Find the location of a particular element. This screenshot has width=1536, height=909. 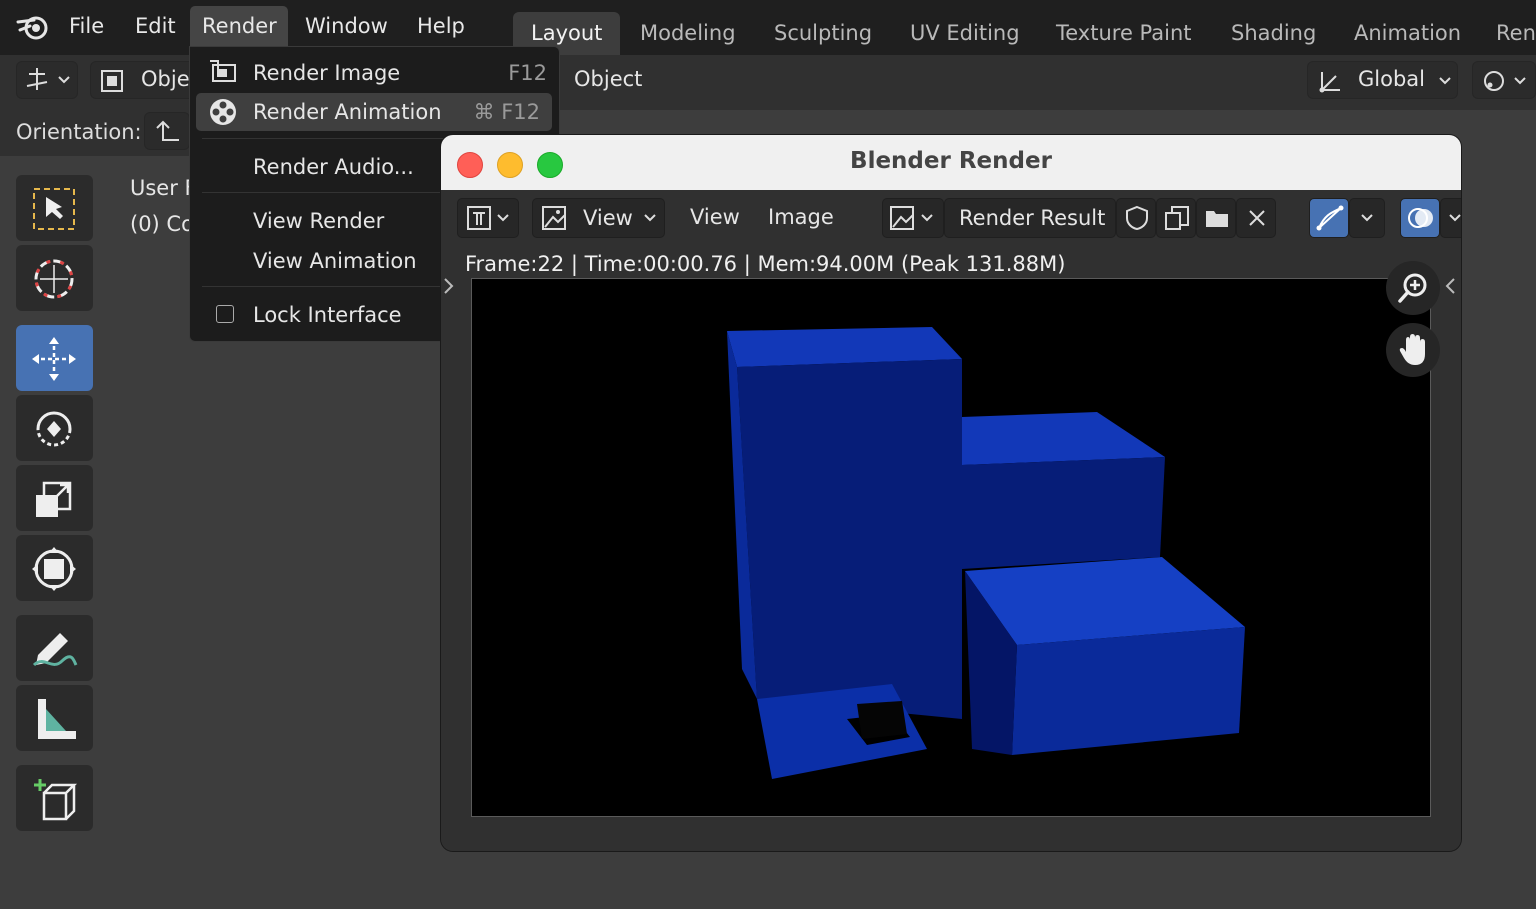

menu-item-label: View Animation is located at coordinates (335, 261).